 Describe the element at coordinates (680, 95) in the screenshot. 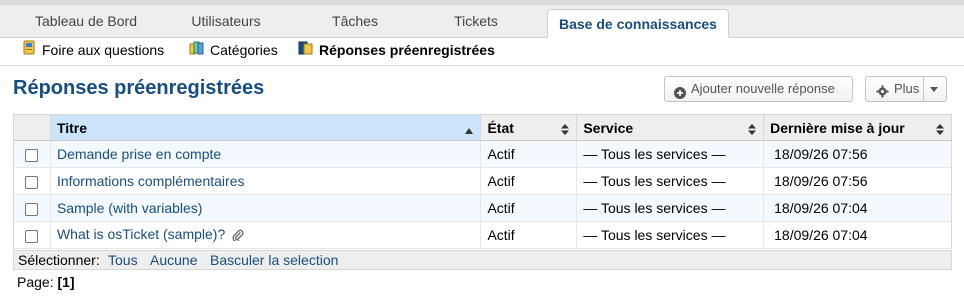

I see `plus-circle-icon` at that location.